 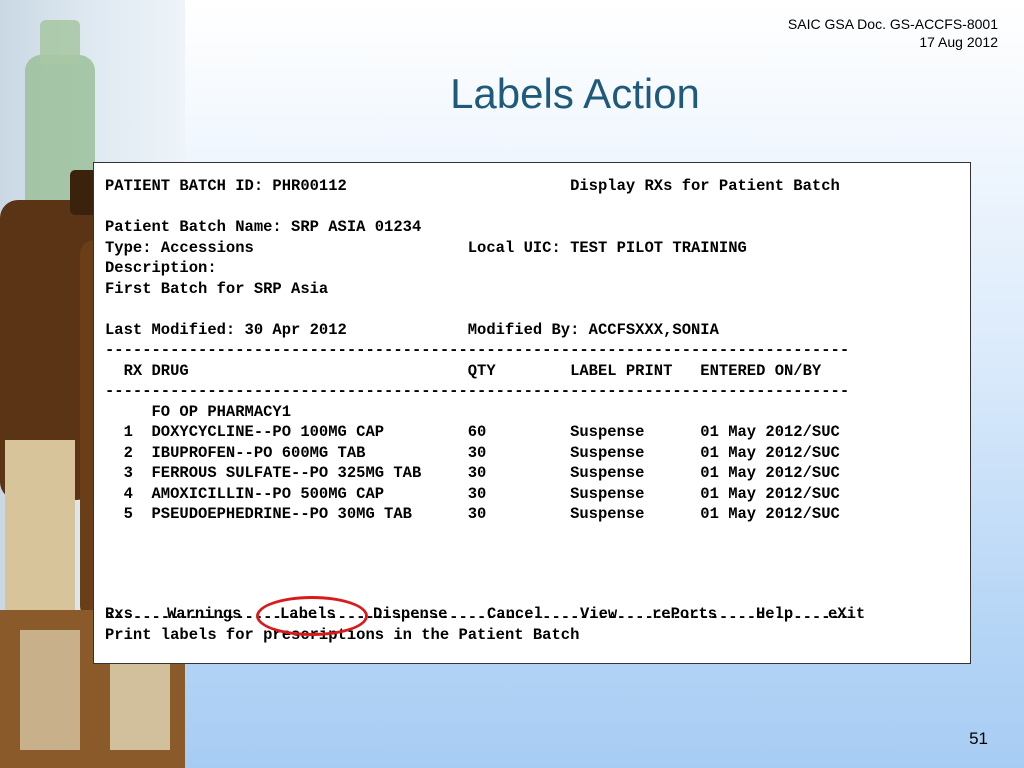 I want to click on terminal-line: First Batch for SRP Asia, so click(x=217, y=288).